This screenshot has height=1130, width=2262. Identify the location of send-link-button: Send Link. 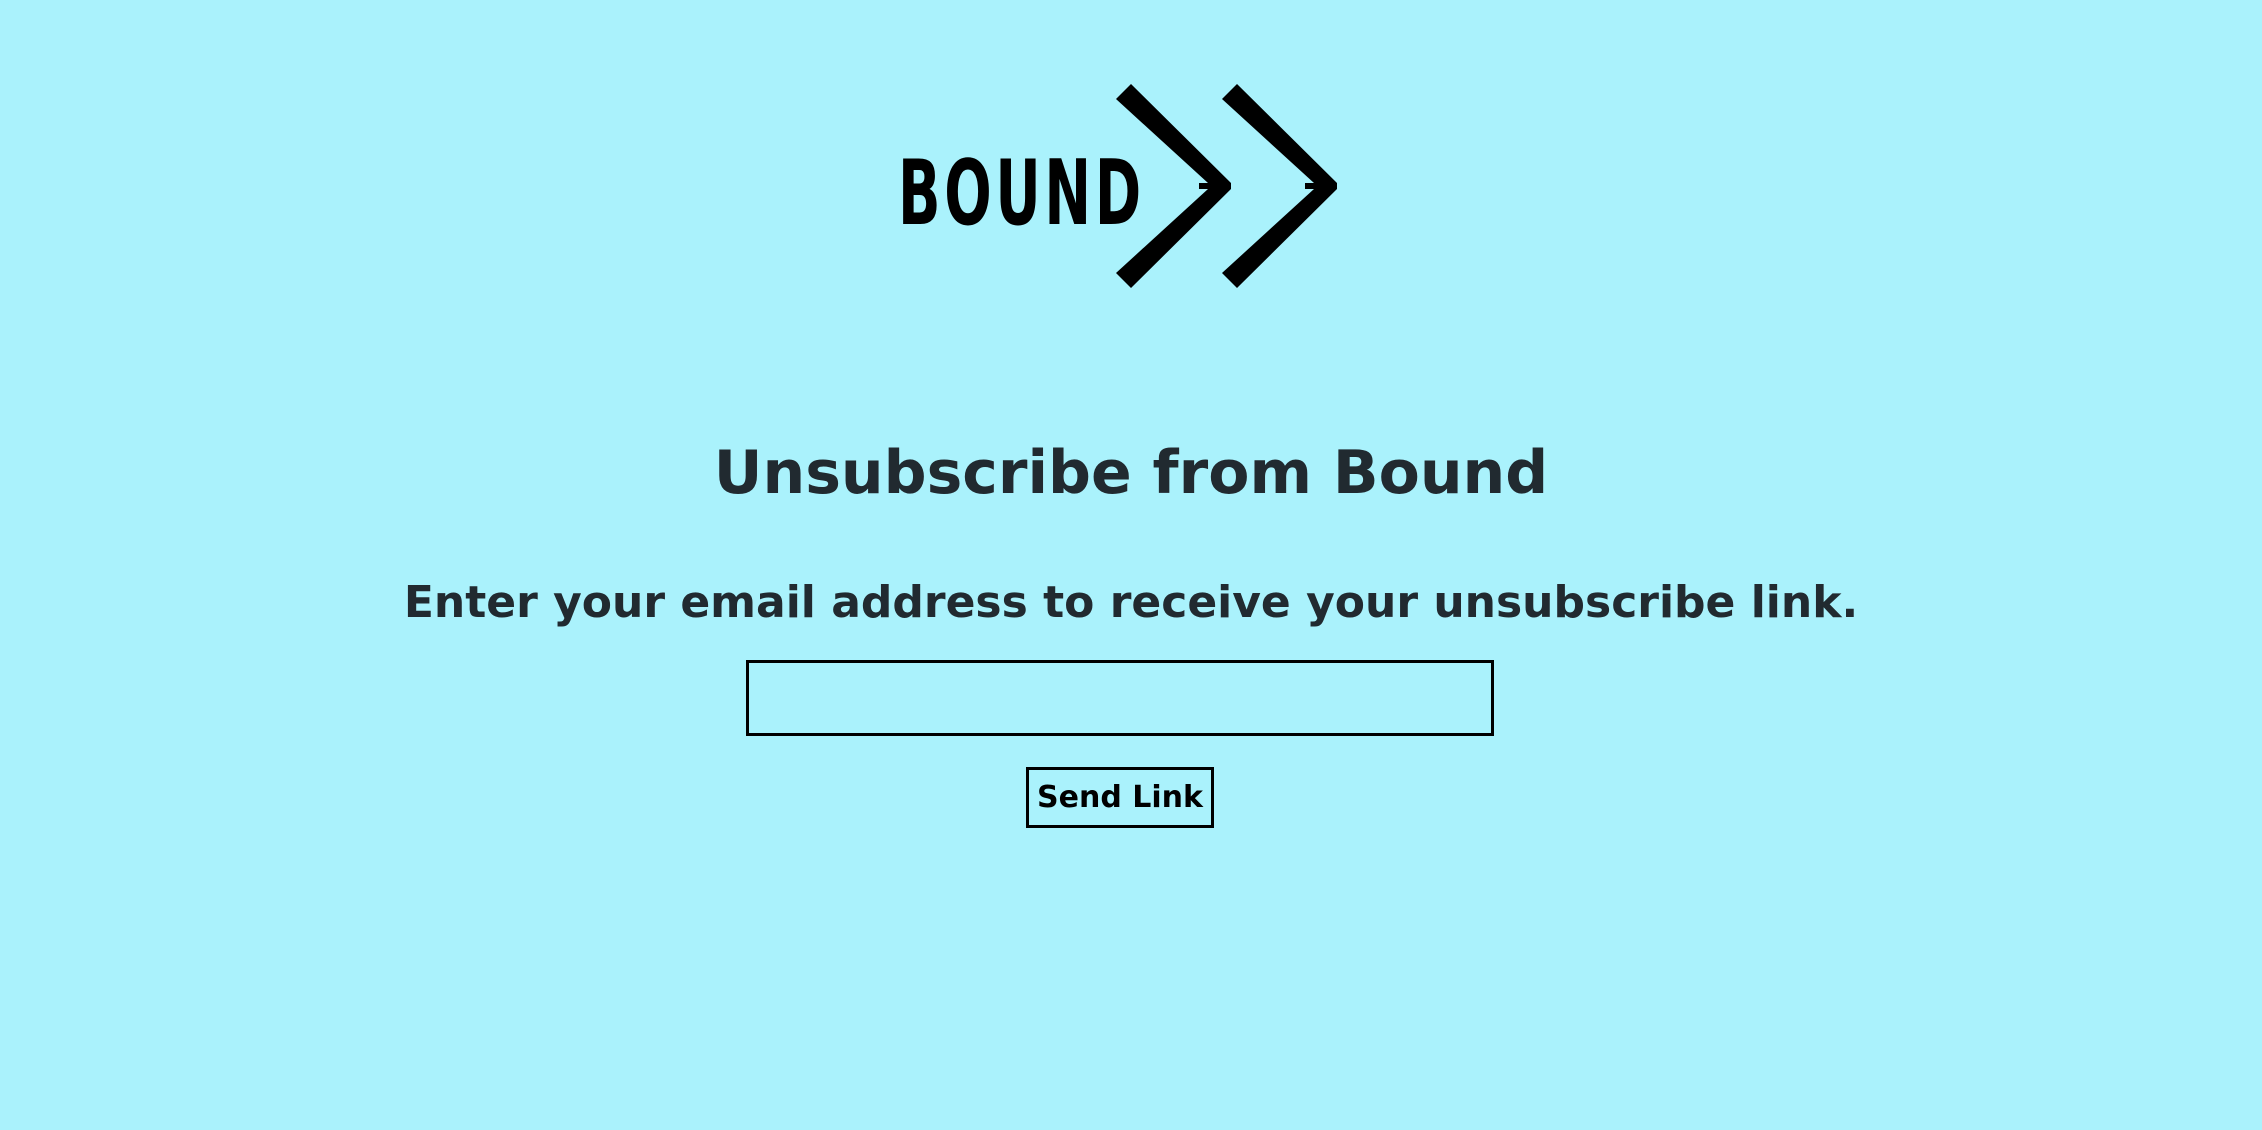
(1120, 797).